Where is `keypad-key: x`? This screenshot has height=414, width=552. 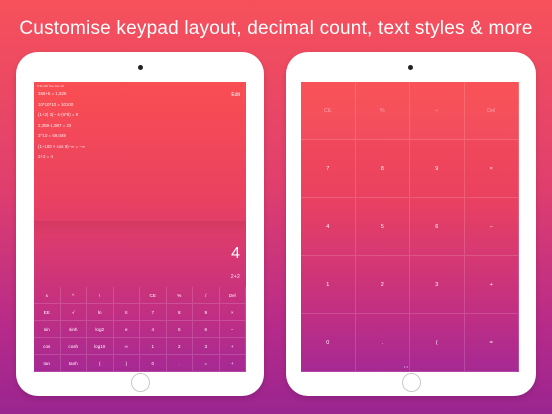
keypad-key: x is located at coordinates (47, 295).